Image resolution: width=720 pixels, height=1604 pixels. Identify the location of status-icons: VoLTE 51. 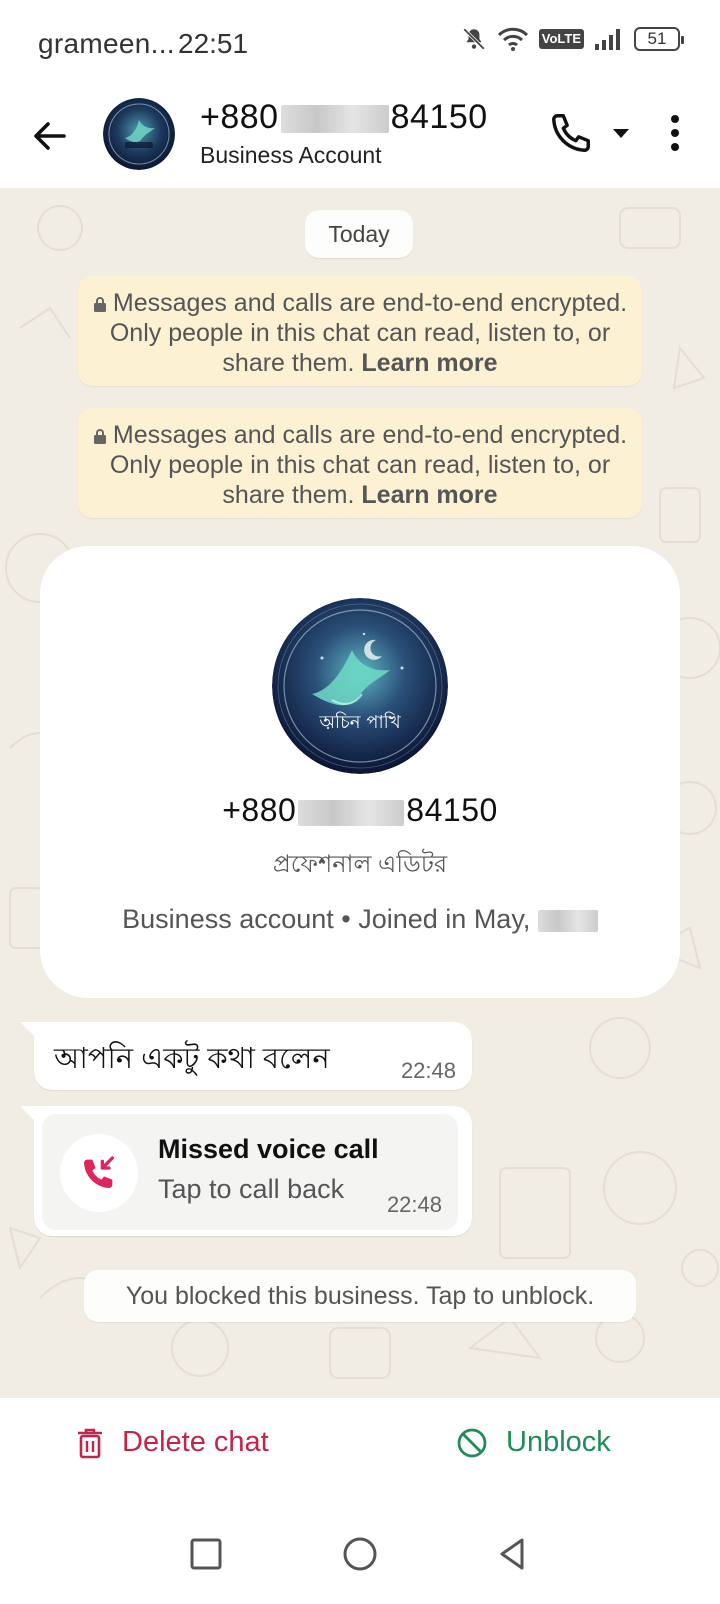
(572, 39).